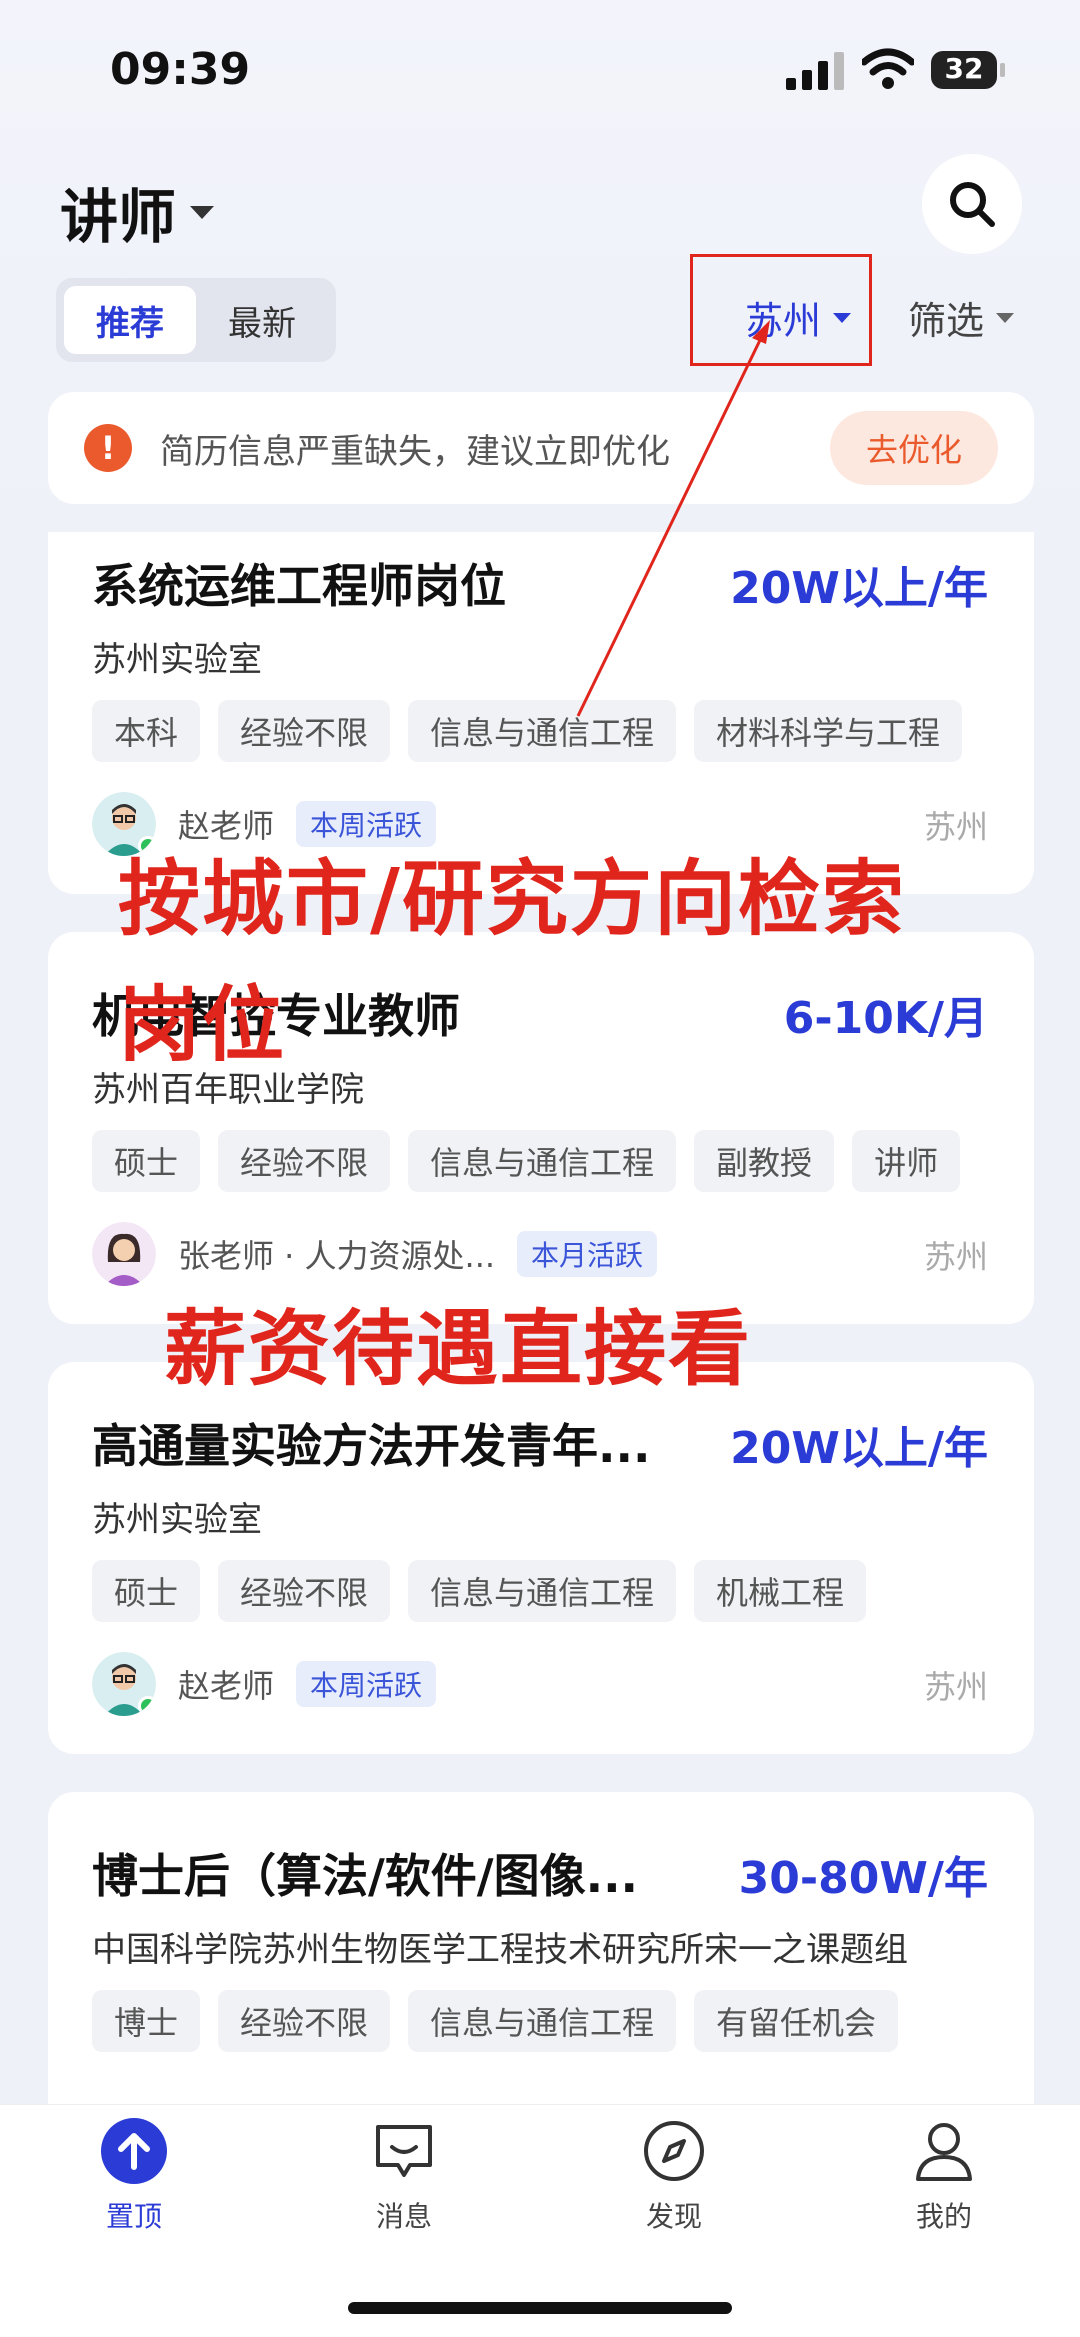 Image resolution: width=1080 pixels, height=2337 pixels. Describe the element at coordinates (943, 2216) in the screenshot. I see `tab-label: 我的` at that location.